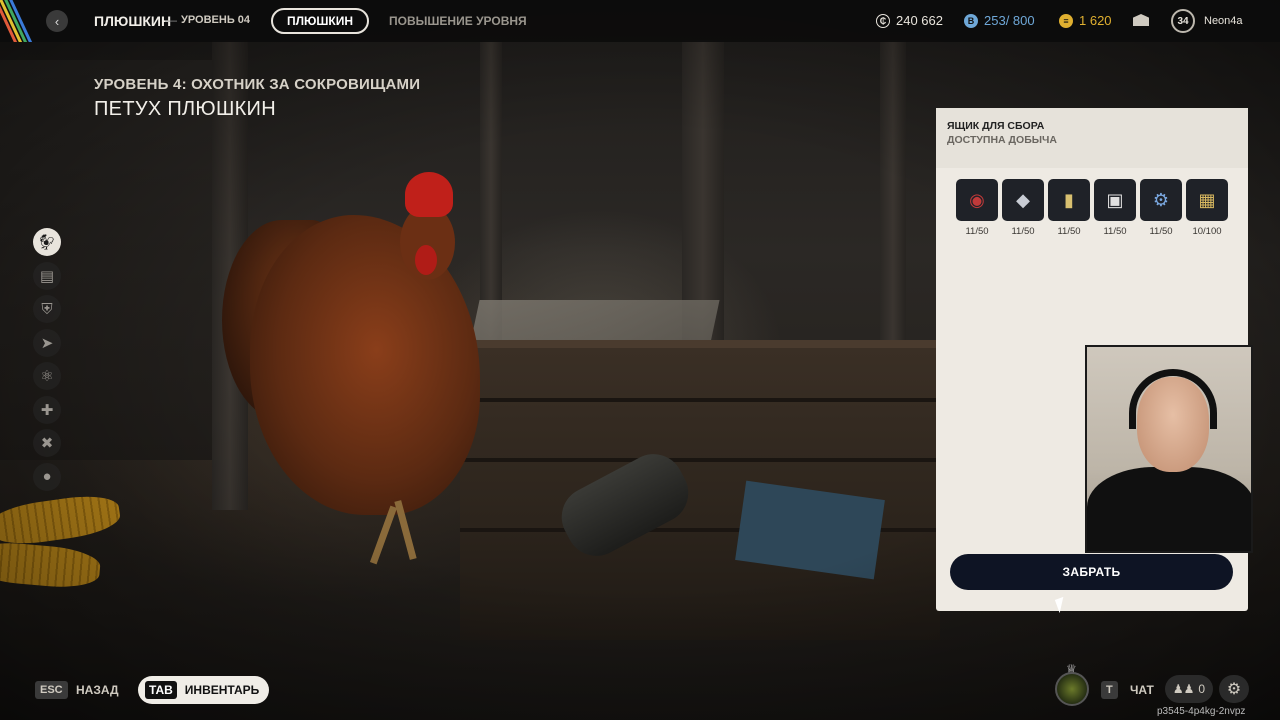  I want to click on electronics-icon: ⚙, so click(1161, 200).